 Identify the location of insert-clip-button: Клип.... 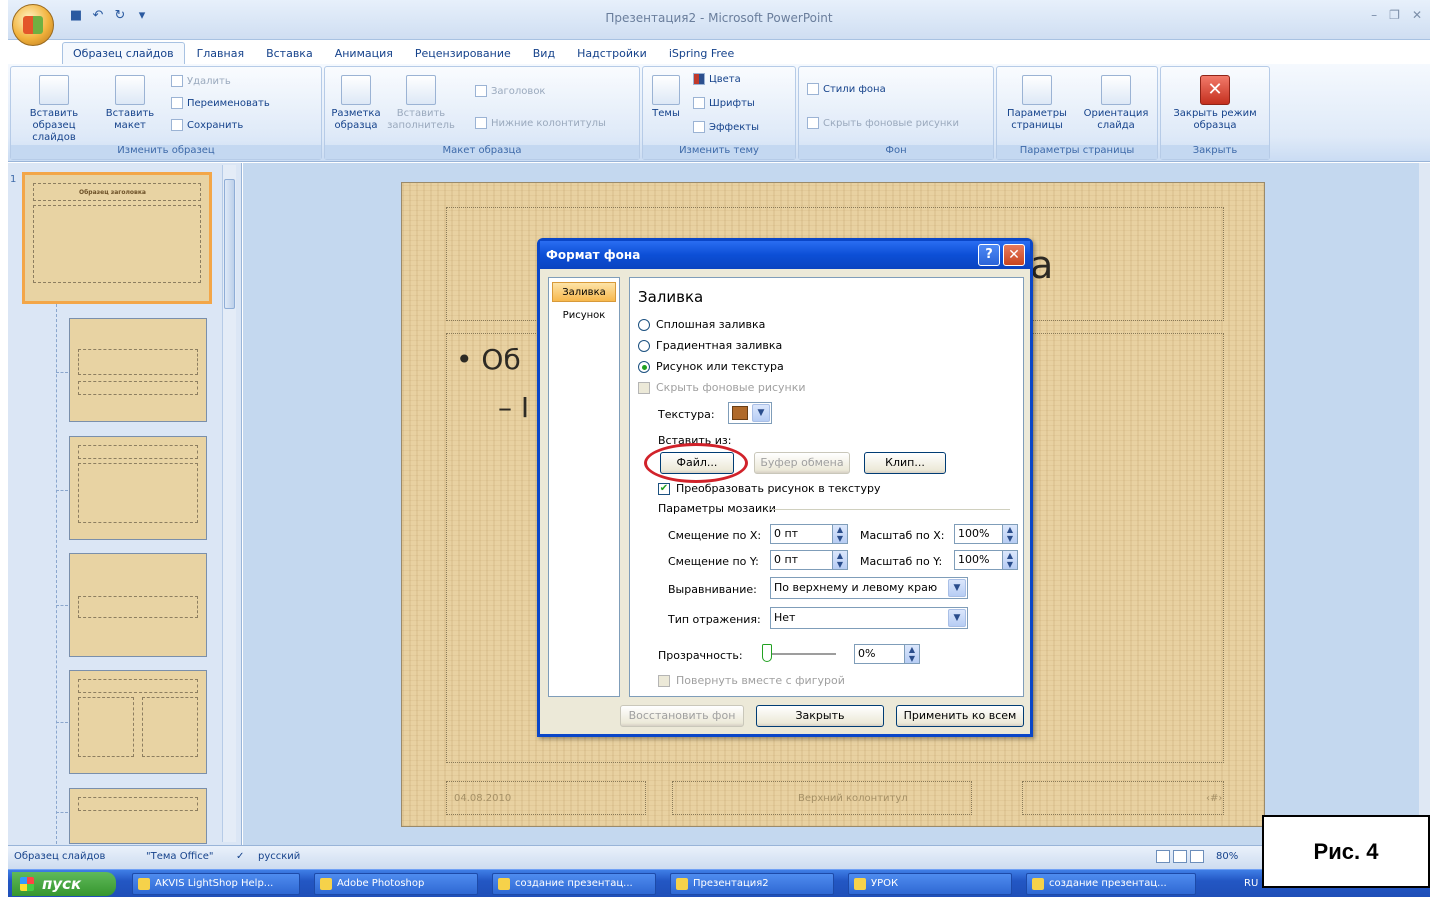
(905, 463).